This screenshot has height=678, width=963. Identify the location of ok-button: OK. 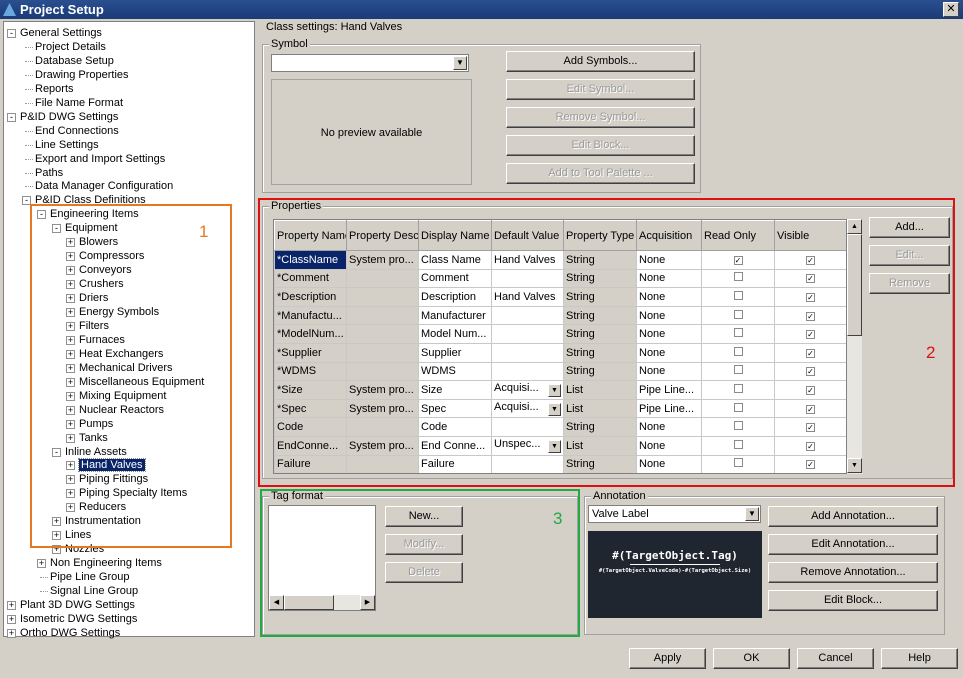
(751, 658).